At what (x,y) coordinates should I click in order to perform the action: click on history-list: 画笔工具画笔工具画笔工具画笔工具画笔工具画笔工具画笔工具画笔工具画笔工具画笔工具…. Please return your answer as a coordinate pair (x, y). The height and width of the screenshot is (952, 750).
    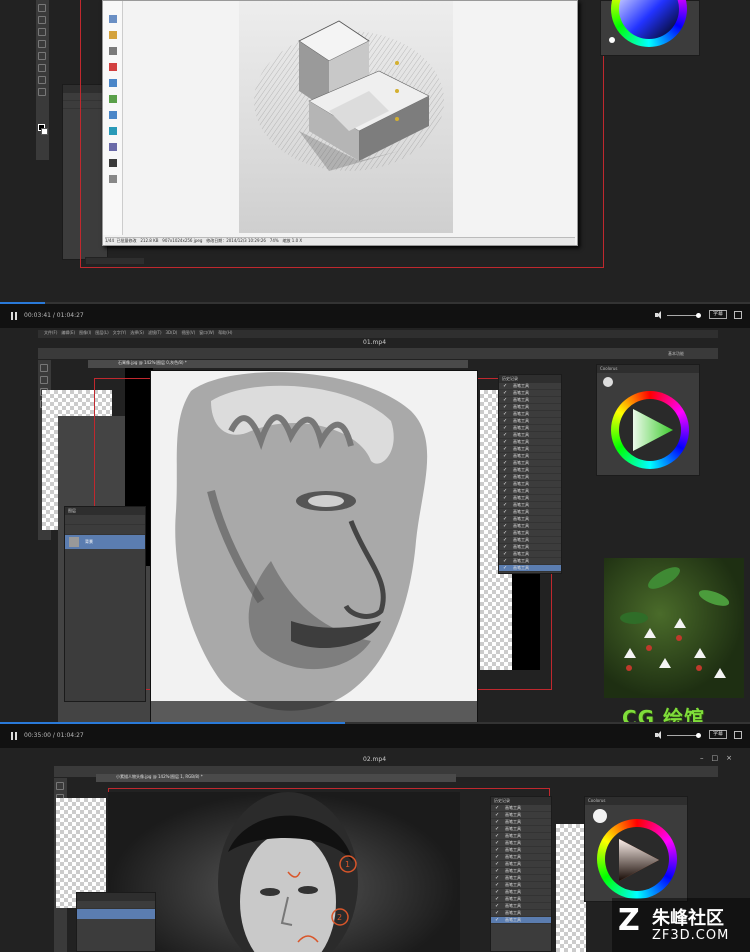
    Looking at the image, I should click on (521, 864).